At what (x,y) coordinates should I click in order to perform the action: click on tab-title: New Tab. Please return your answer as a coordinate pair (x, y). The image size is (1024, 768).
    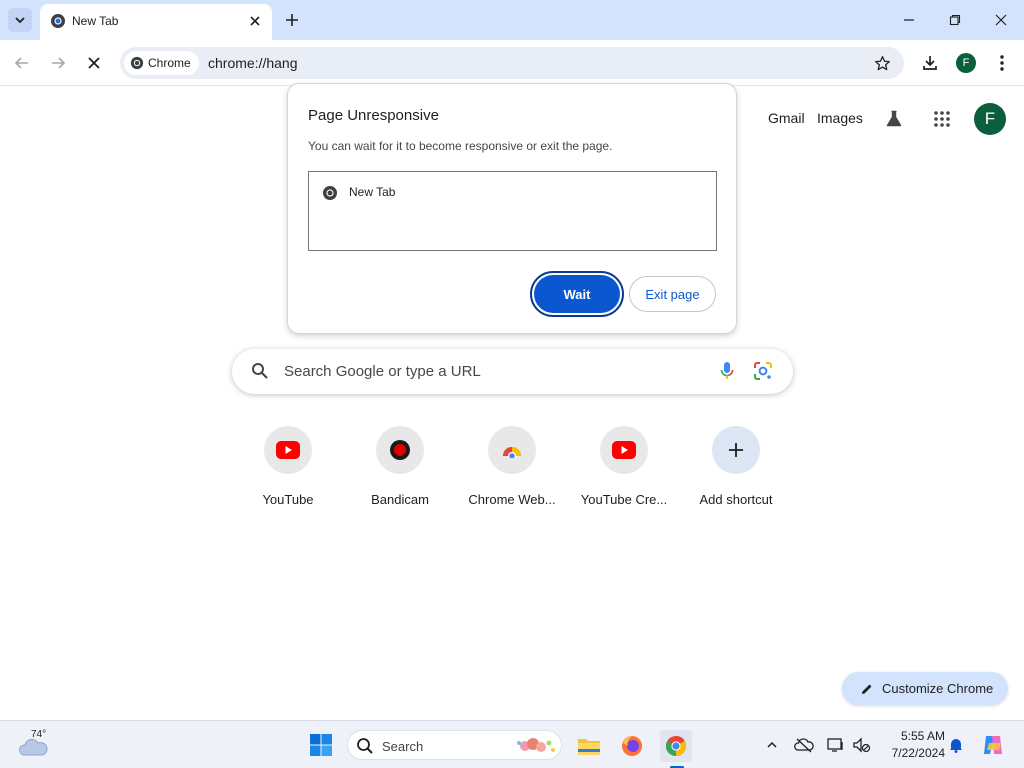
    Looking at the image, I should click on (95, 21).